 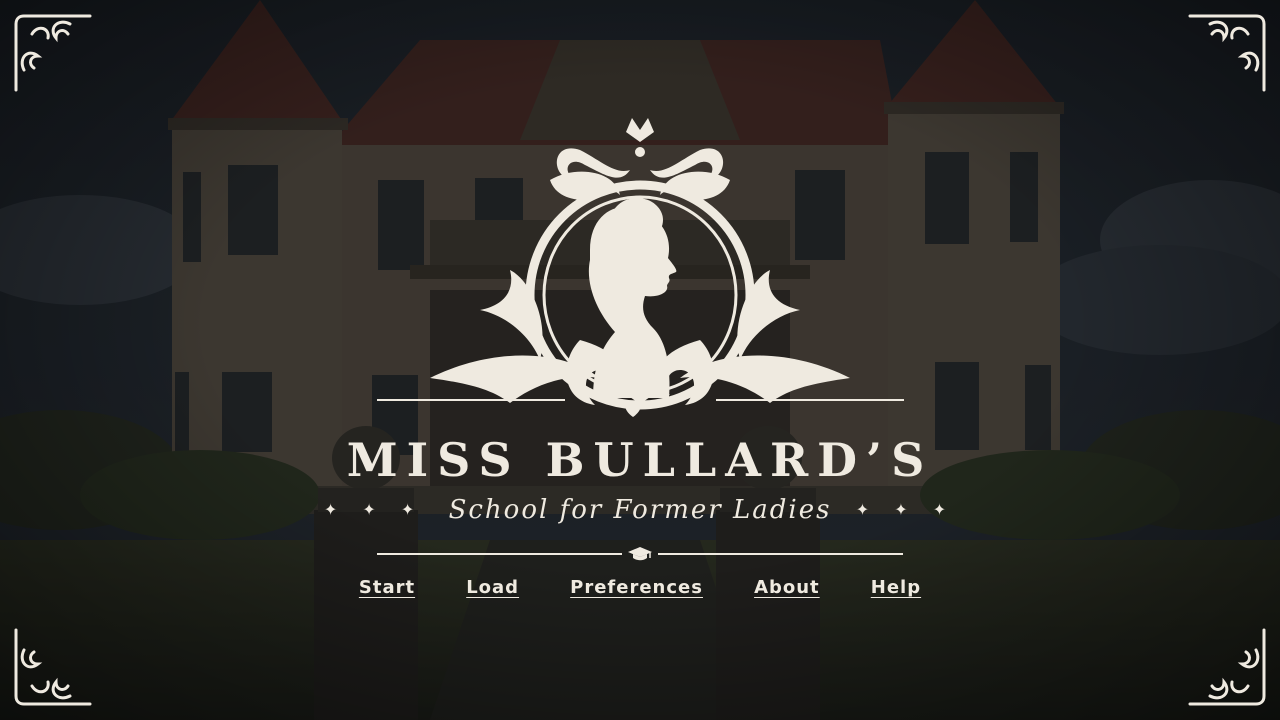 I want to click on menu-load-button: Load, so click(x=492, y=588).